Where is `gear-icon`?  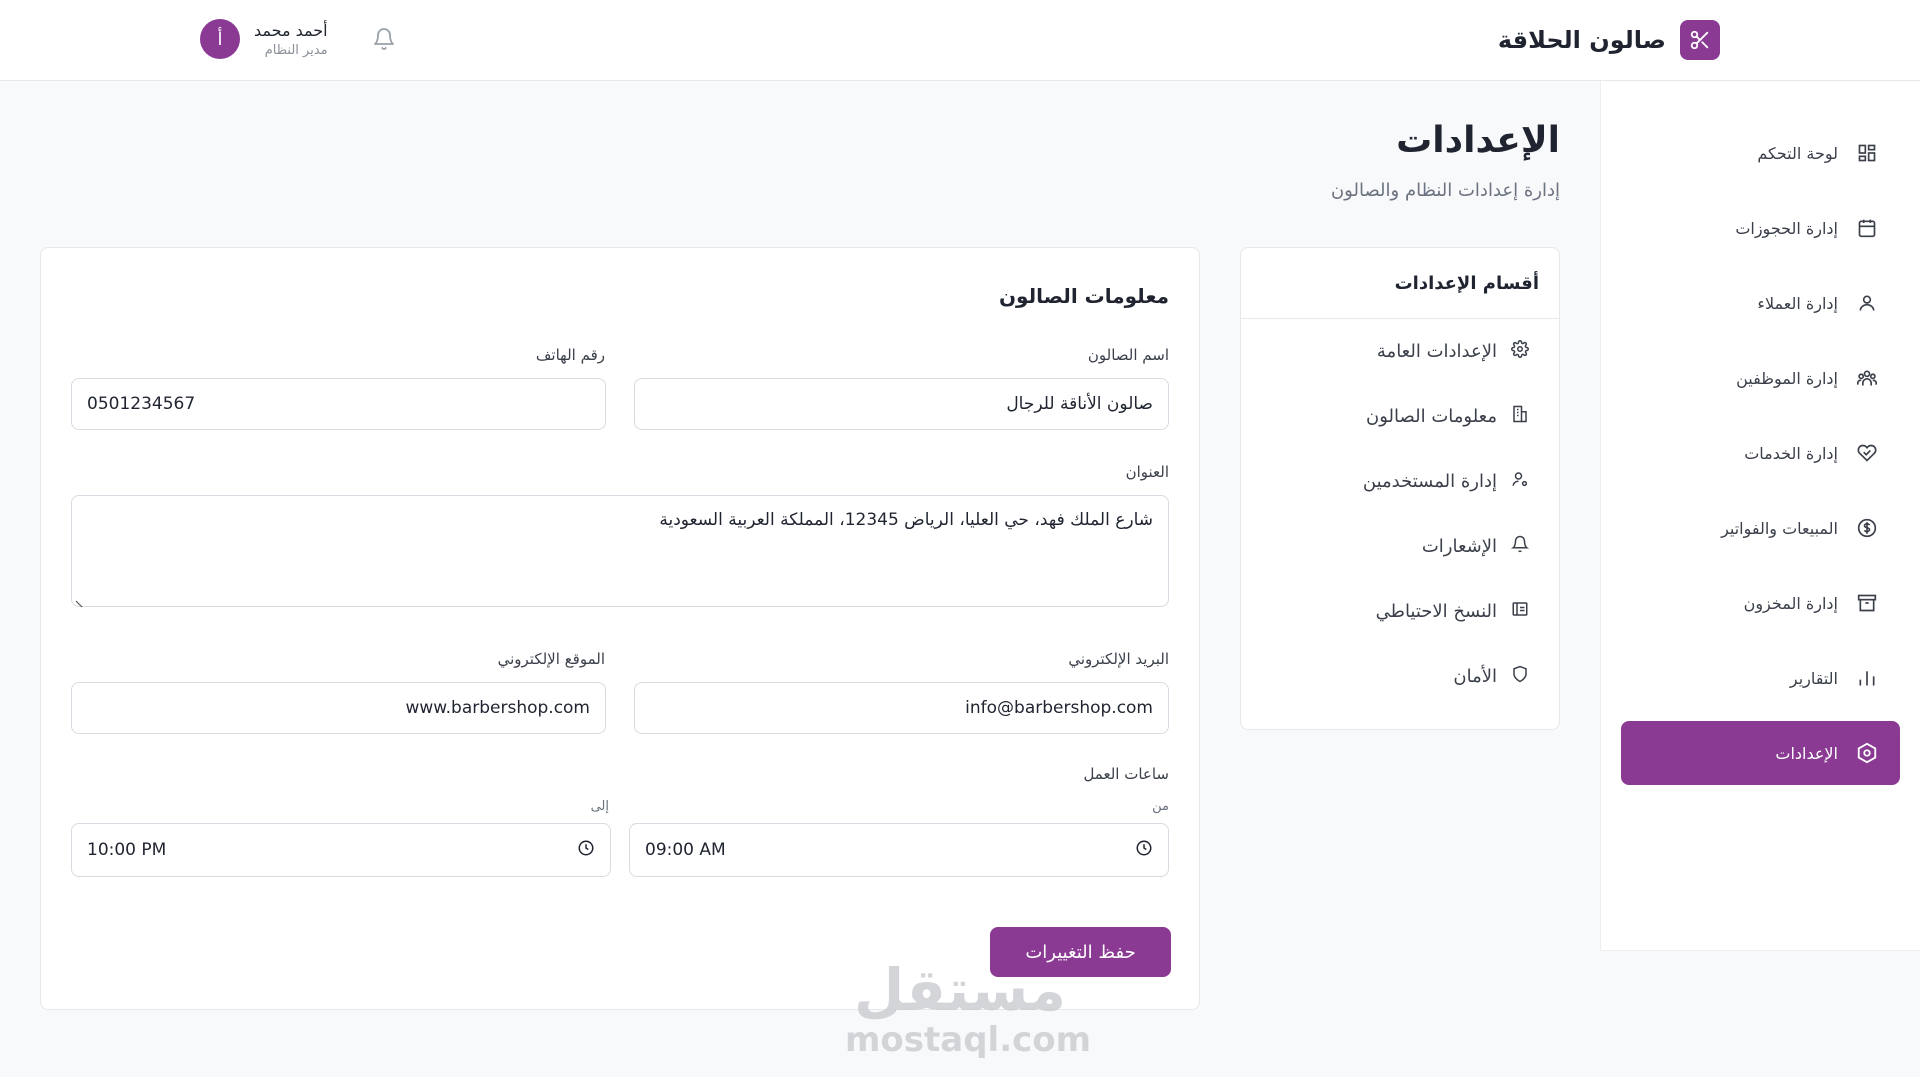 gear-icon is located at coordinates (1520, 351).